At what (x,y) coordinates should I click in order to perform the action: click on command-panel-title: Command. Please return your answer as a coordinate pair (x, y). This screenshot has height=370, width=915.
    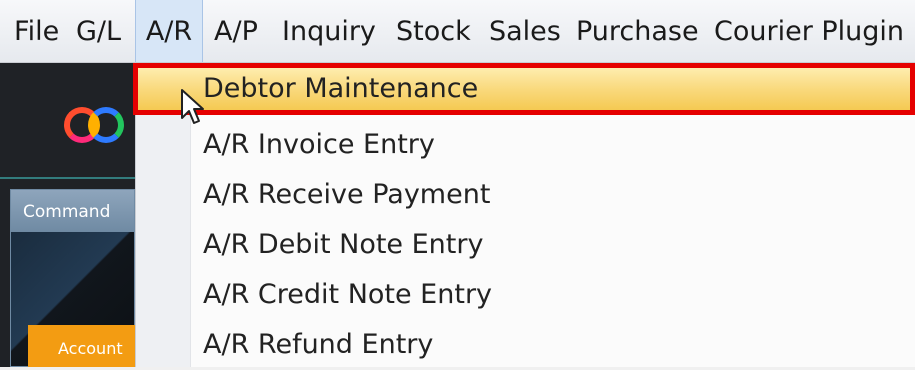
    Looking at the image, I should click on (72, 211).